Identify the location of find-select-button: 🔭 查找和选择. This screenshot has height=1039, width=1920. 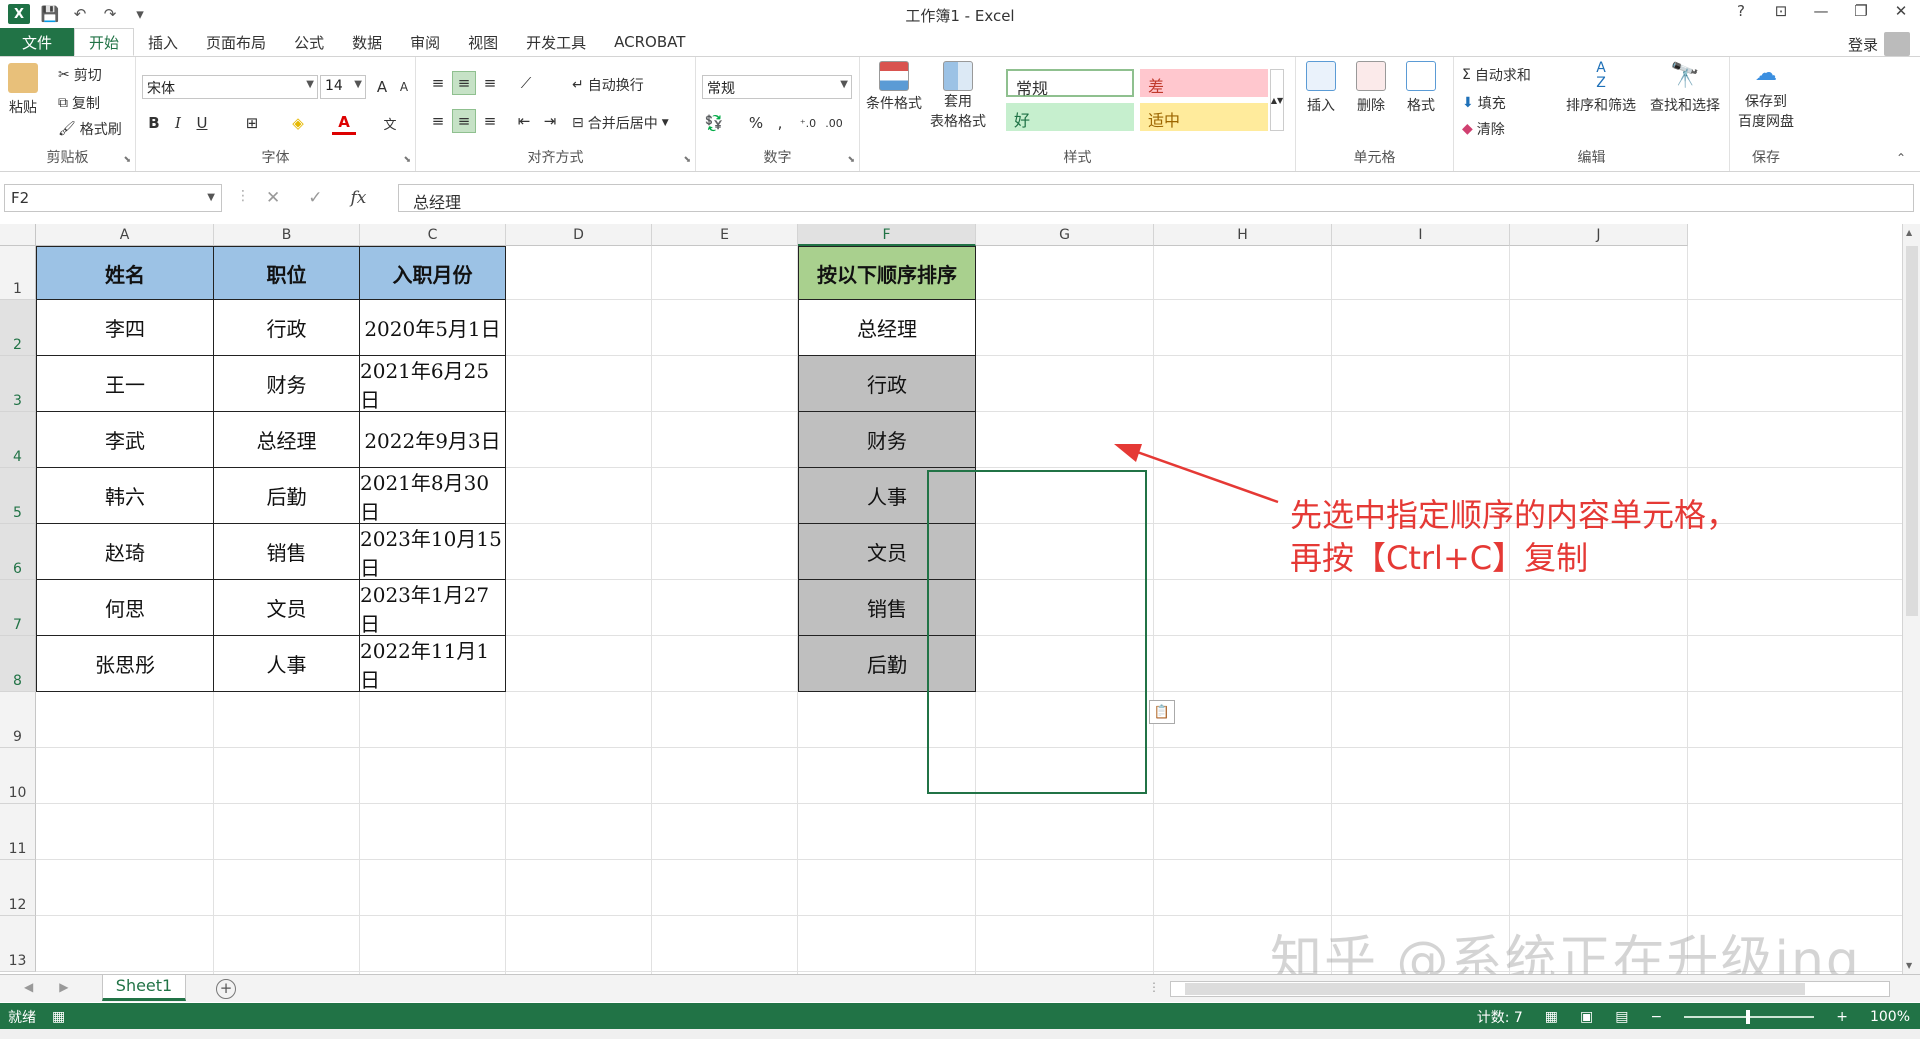
(1685, 88).